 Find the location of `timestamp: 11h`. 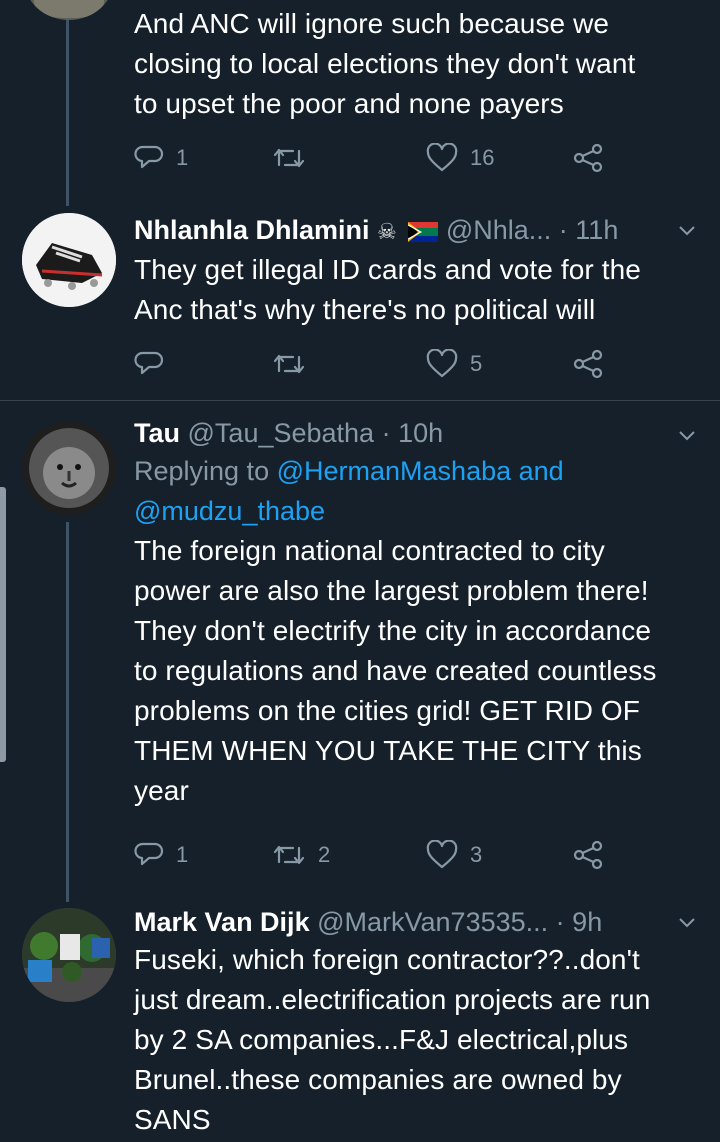

timestamp: 11h is located at coordinates (596, 230).